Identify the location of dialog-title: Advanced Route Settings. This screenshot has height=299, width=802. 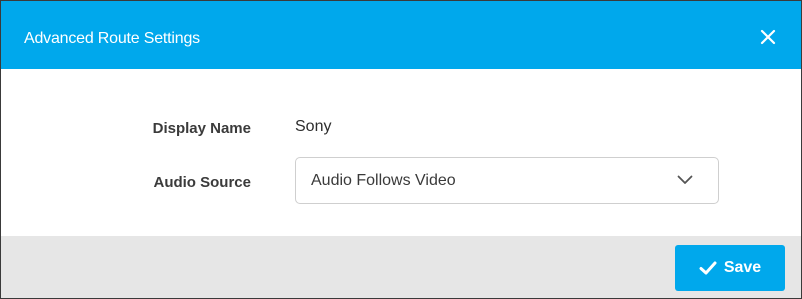
(112, 38).